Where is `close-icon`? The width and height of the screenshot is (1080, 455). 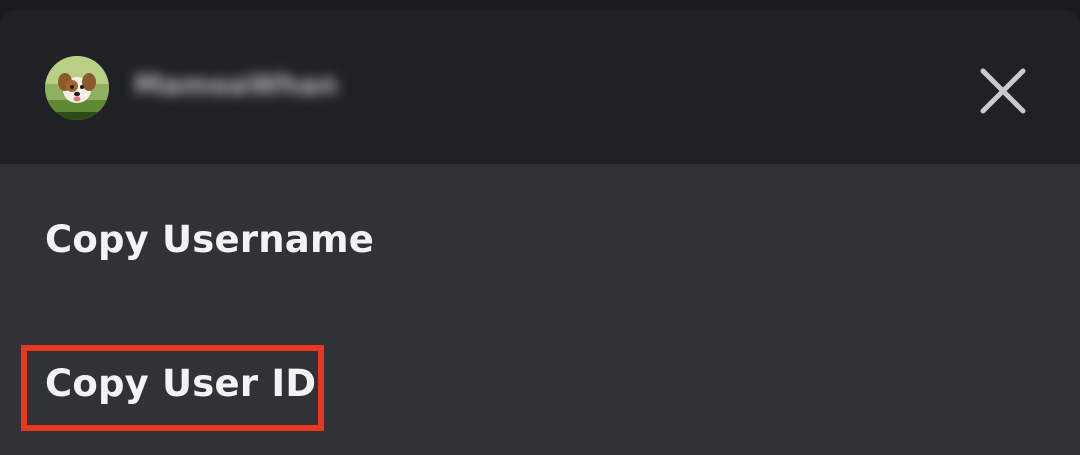 close-icon is located at coordinates (1003, 91).